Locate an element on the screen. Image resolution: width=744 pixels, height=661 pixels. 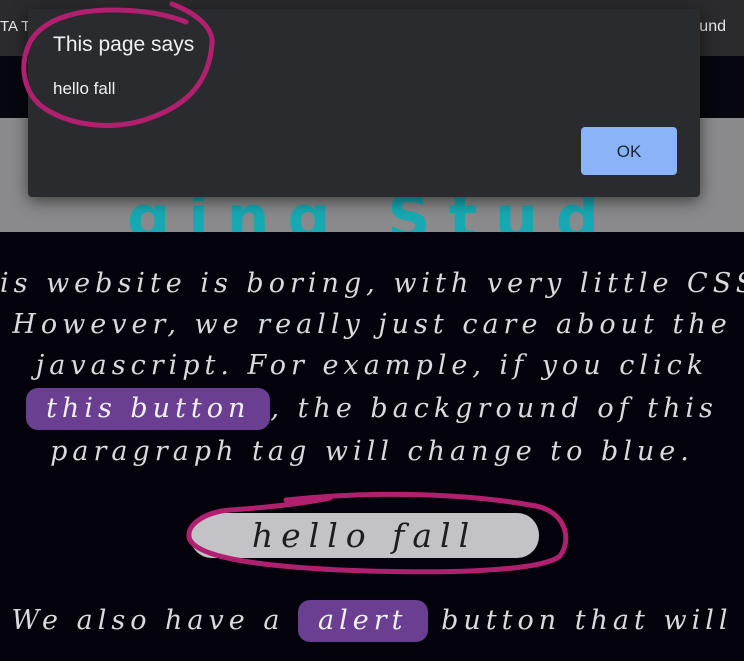
paragraph-line-3: javascript. For example, if you click is located at coordinates (372, 365).